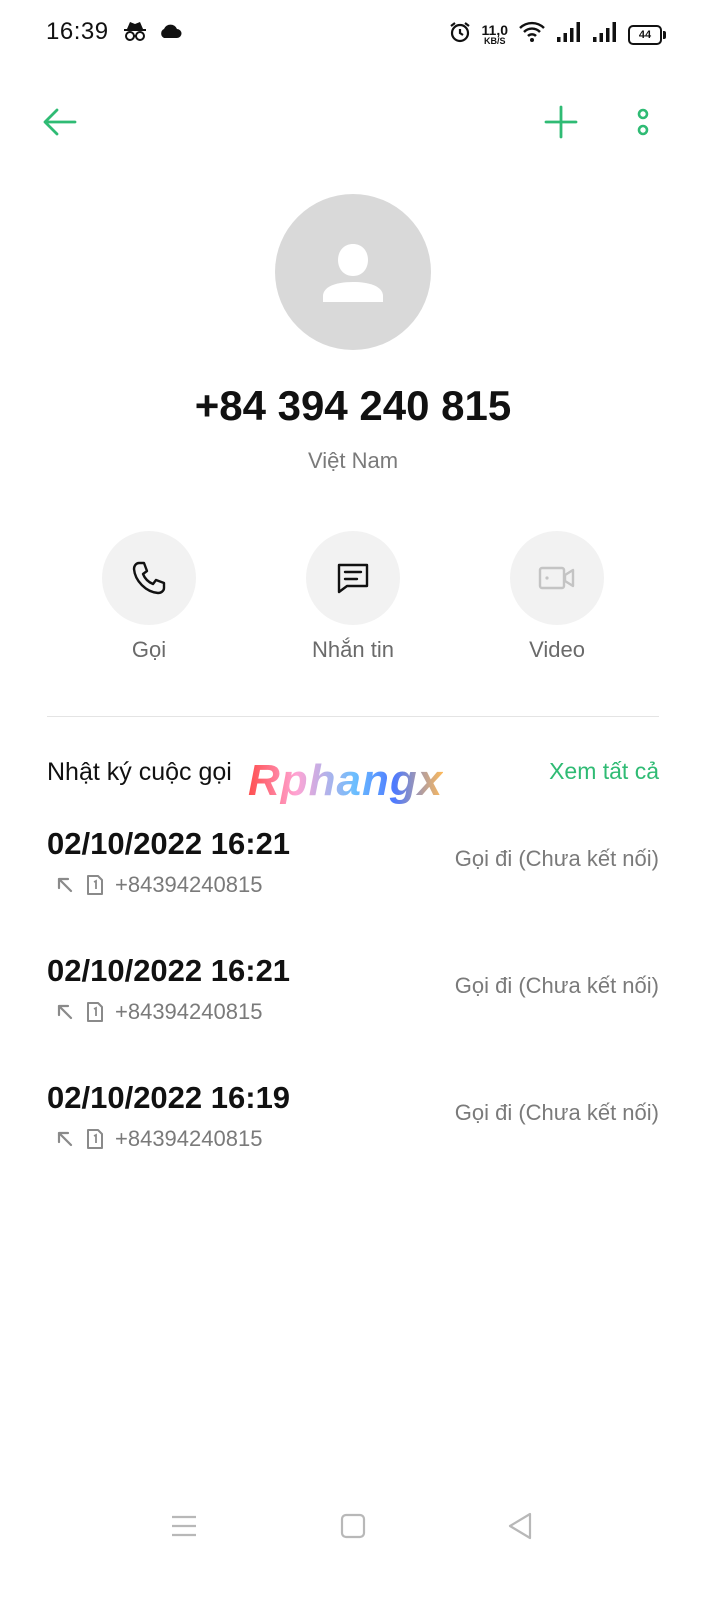 The width and height of the screenshot is (720, 1600). Describe the element at coordinates (169, 1097) in the screenshot. I see `call-log-date: 02/10/2022 16:19` at that location.